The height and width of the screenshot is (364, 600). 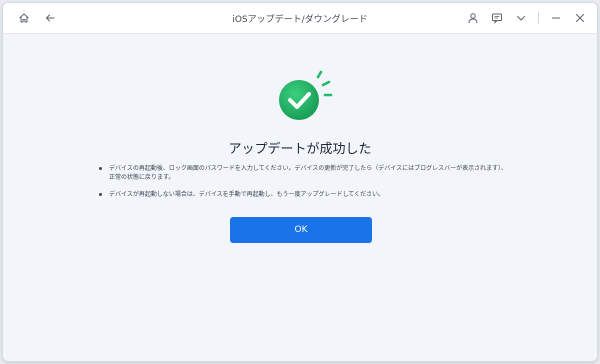 What do you see at coordinates (473, 18) in the screenshot?
I see `user-icon` at bounding box center [473, 18].